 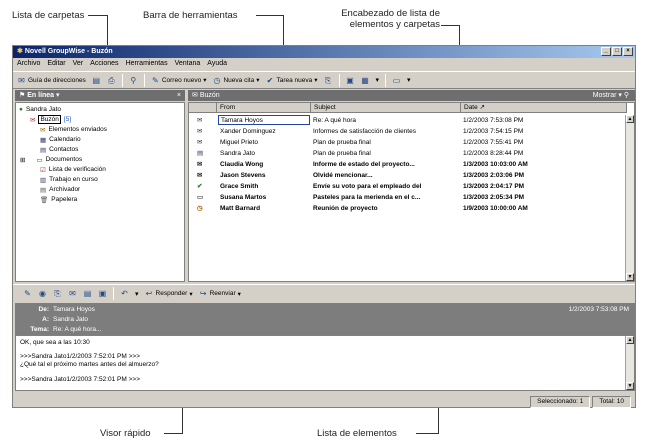 I want to click on folder-contacts: ▤ Contactos, so click(x=59, y=149).